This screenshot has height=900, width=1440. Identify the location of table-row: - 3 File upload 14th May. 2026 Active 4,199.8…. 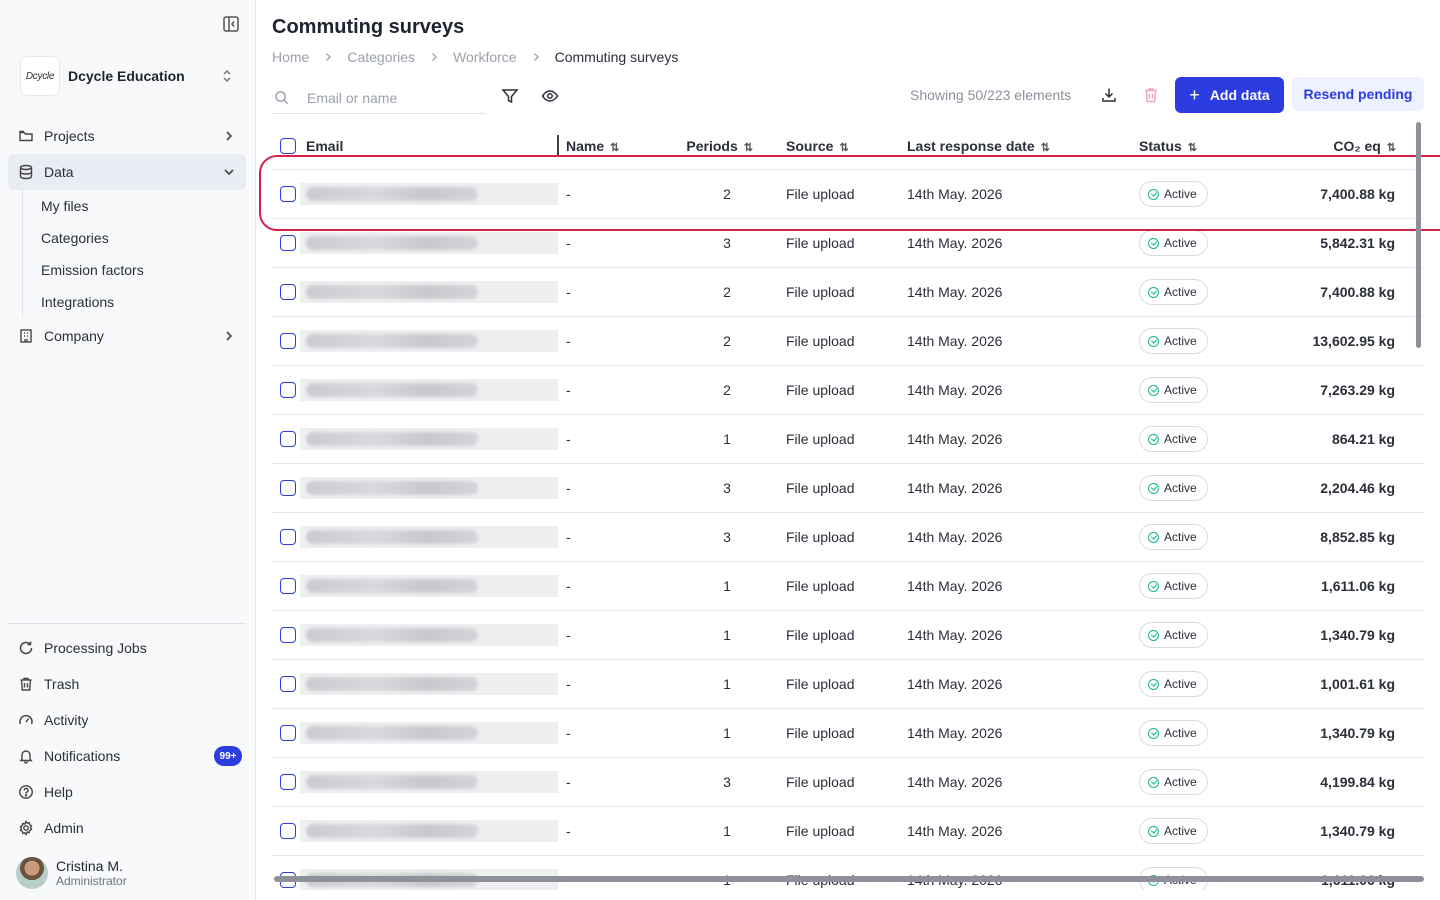
(848, 782).